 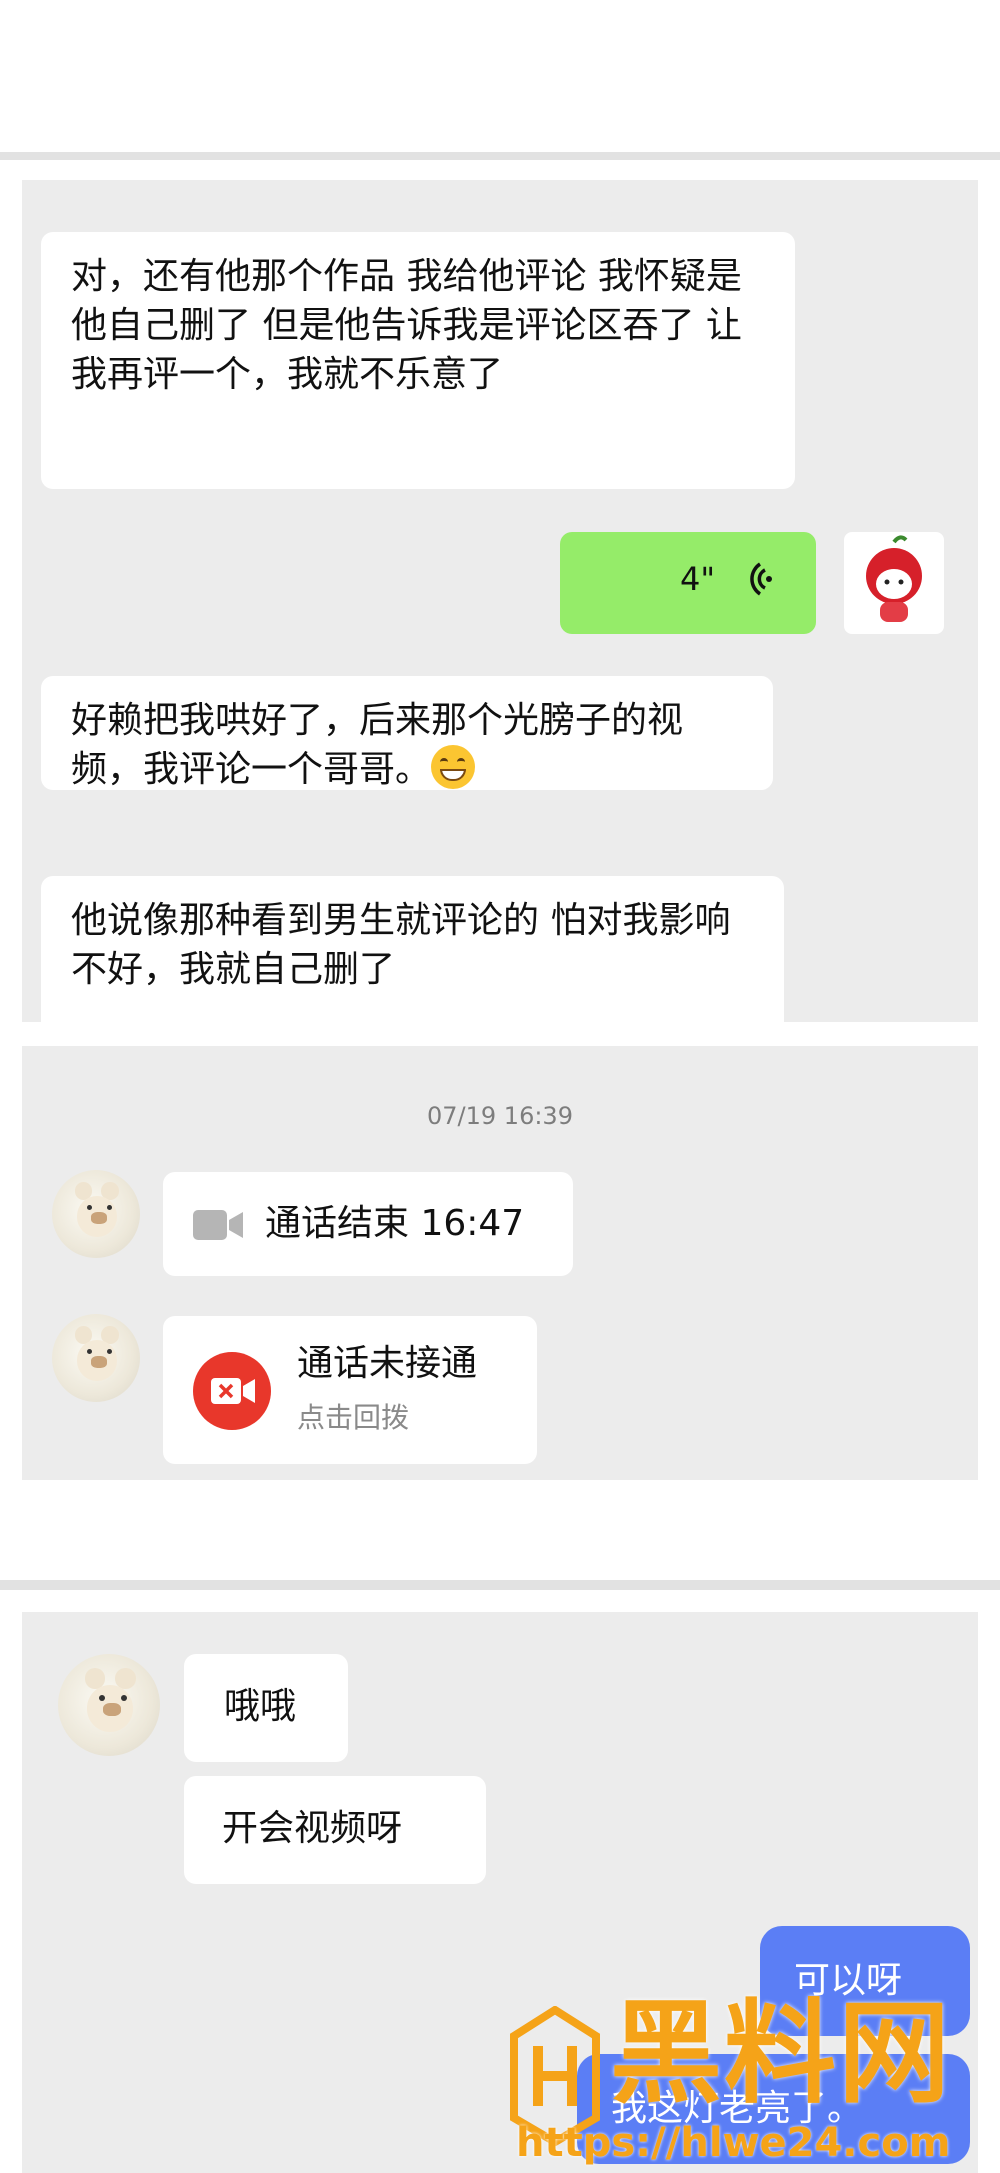 I want to click on received-message-bubble: 开会视频呀, so click(x=335, y=1830).